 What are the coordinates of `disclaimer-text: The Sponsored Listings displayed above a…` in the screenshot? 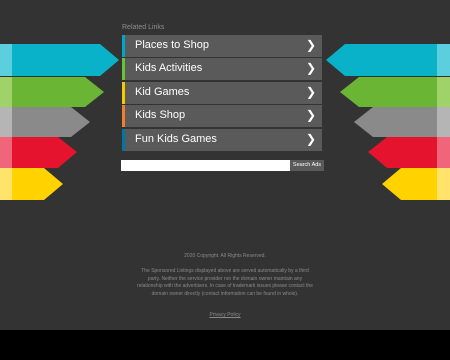 It's located at (225, 282).